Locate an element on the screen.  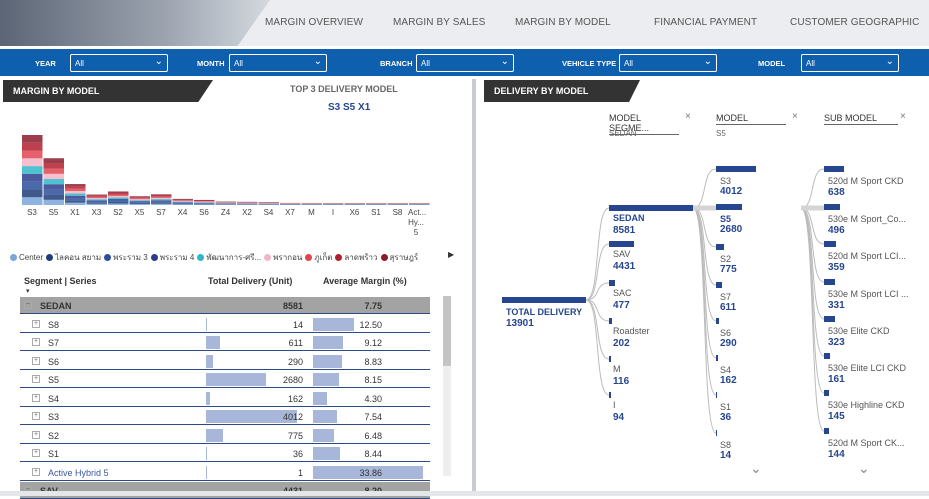
table-row: +S340127.54 is located at coordinates (225, 416).